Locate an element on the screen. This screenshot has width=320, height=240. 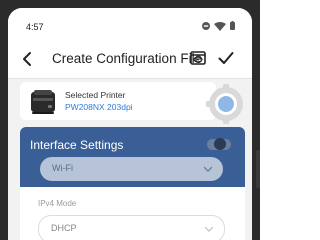
printer-model-link: PW208NX 203dpi is located at coordinates (99, 107).